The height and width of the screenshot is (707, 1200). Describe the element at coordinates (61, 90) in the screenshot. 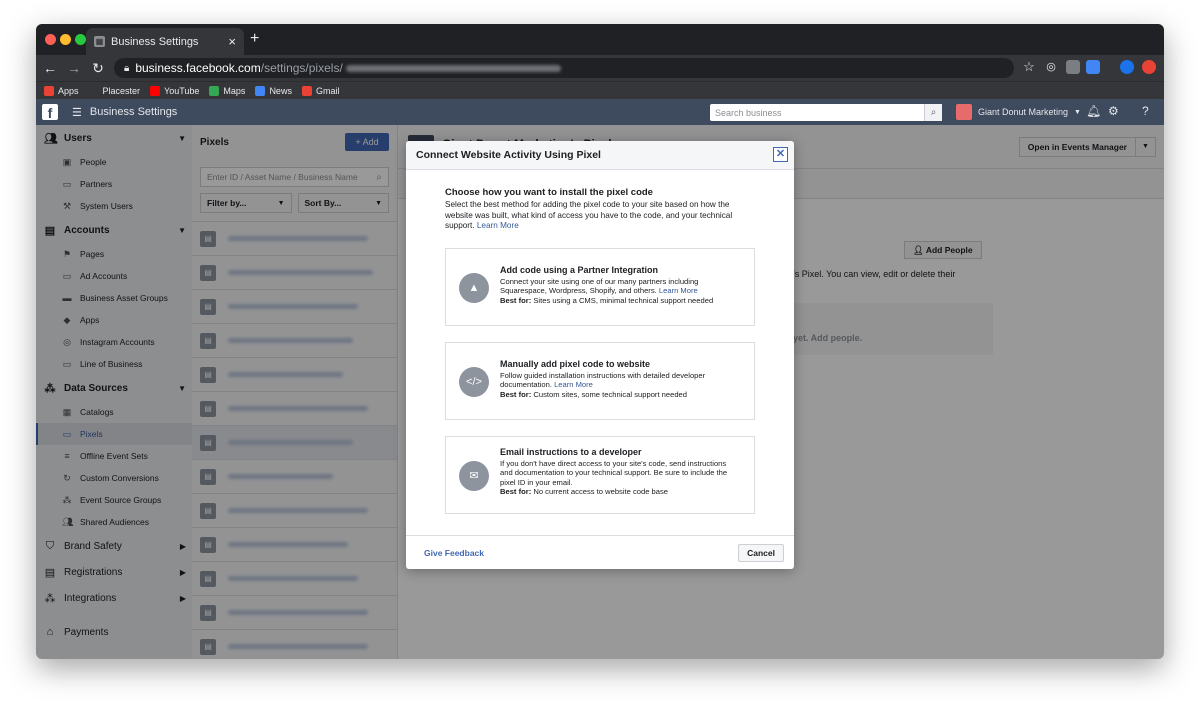

I see `bookmark-apps: Apps` at that location.